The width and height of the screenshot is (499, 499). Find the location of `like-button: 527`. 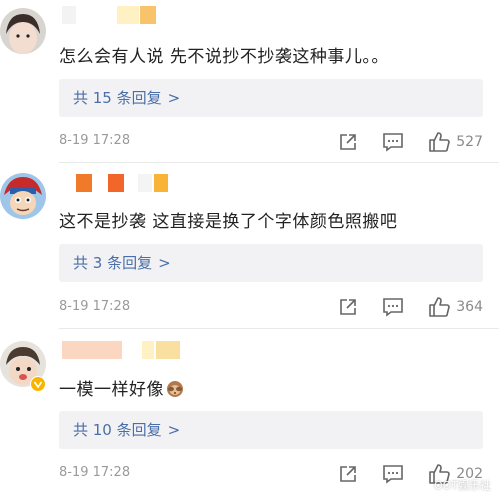

like-button: 527 is located at coordinates (455, 142).